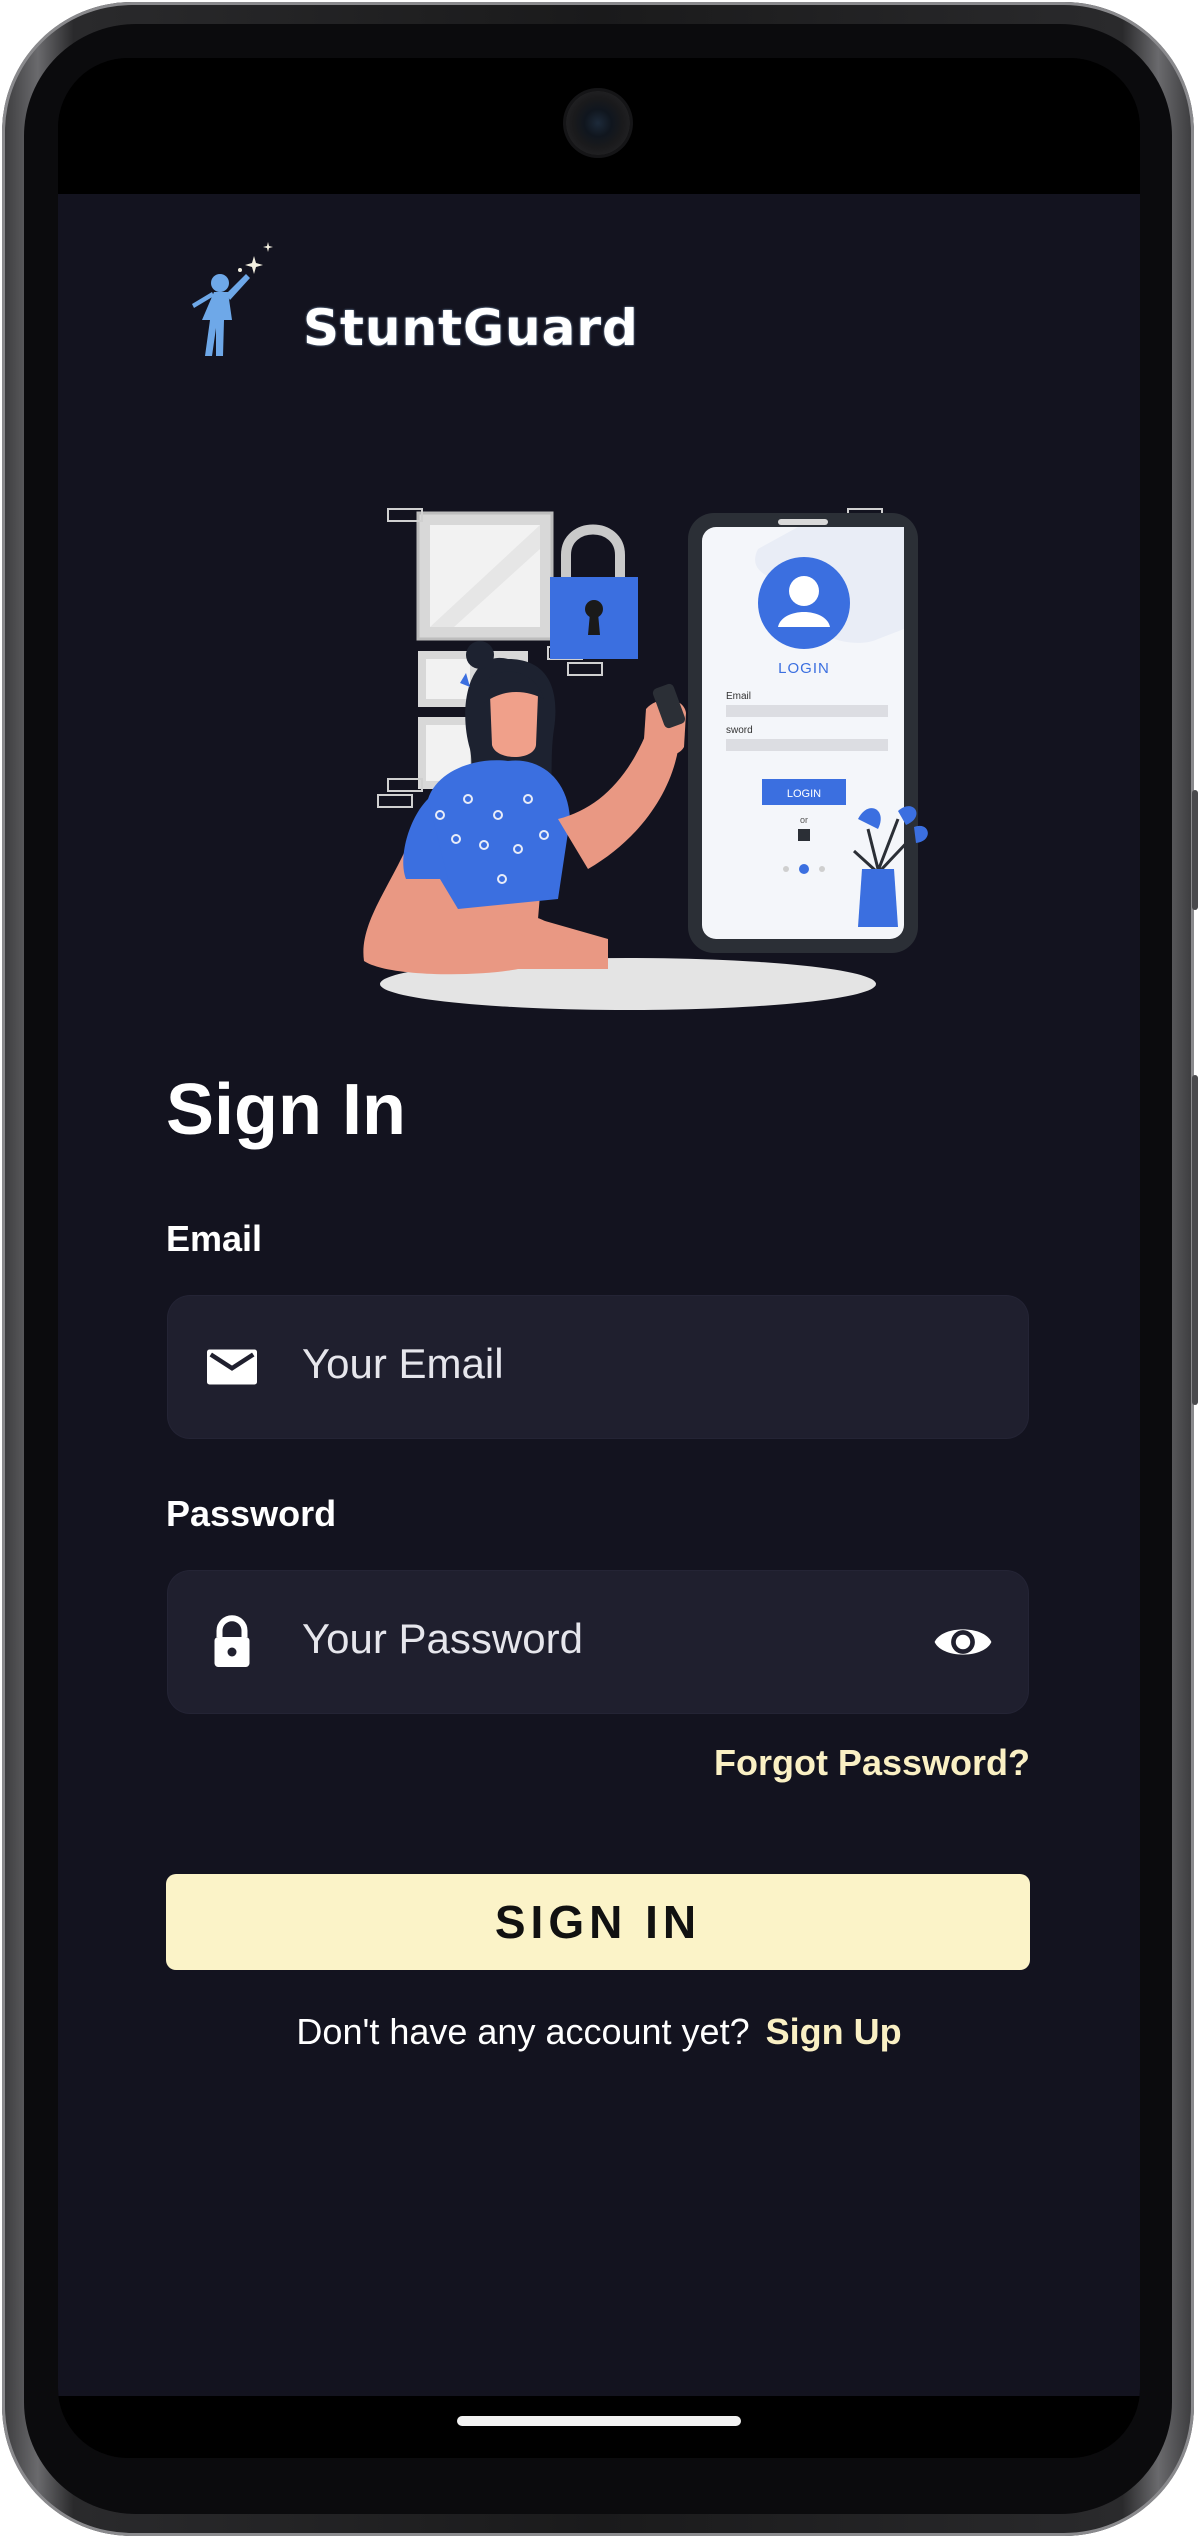 The height and width of the screenshot is (2541, 1200). What do you see at coordinates (738, 696) in the screenshot?
I see `phone-email-label: Email` at bounding box center [738, 696].